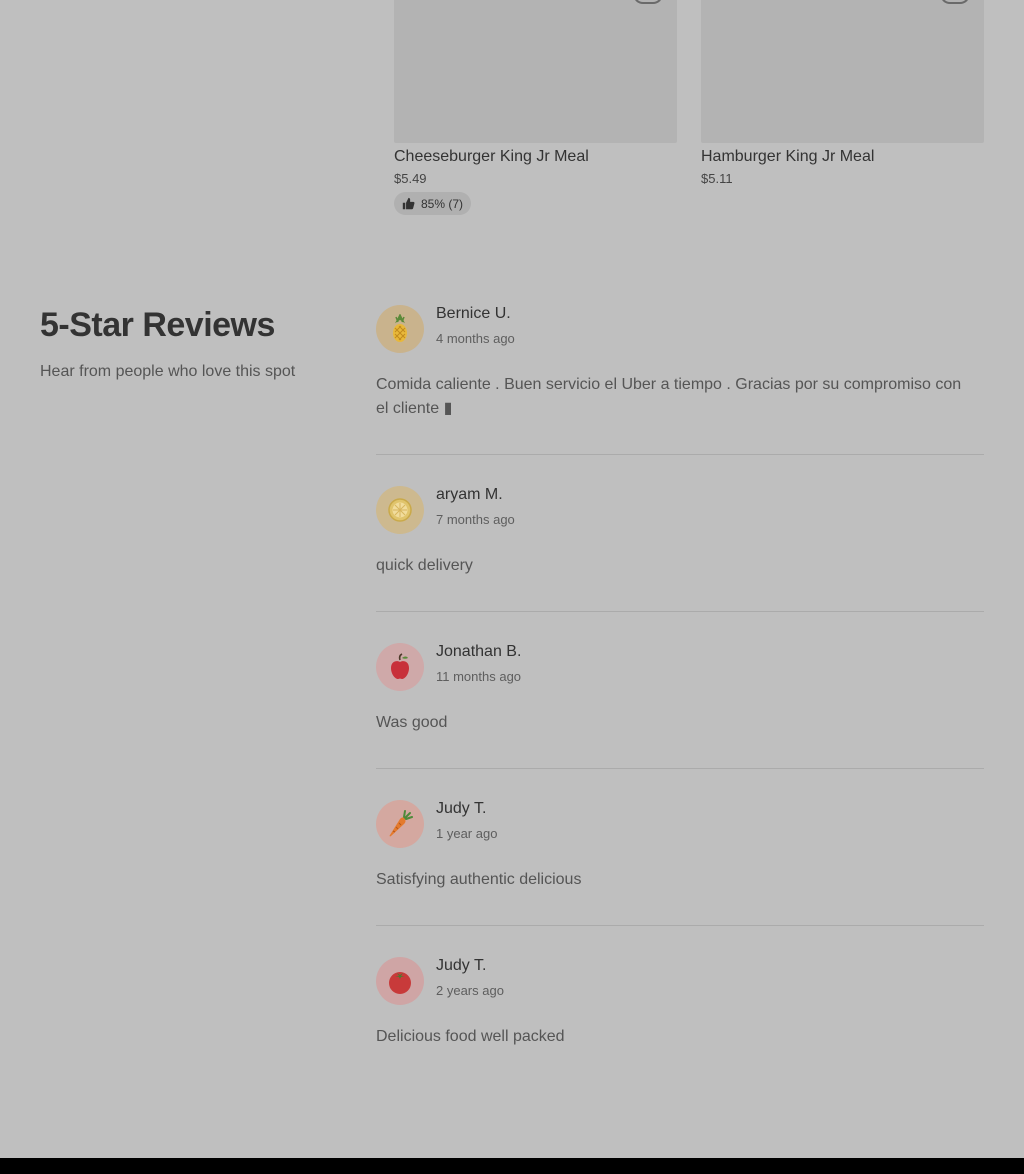  What do you see at coordinates (479, 879) in the screenshot?
I see `review-text: Satisfying authentic delicious` at bounding box center [479, 879].